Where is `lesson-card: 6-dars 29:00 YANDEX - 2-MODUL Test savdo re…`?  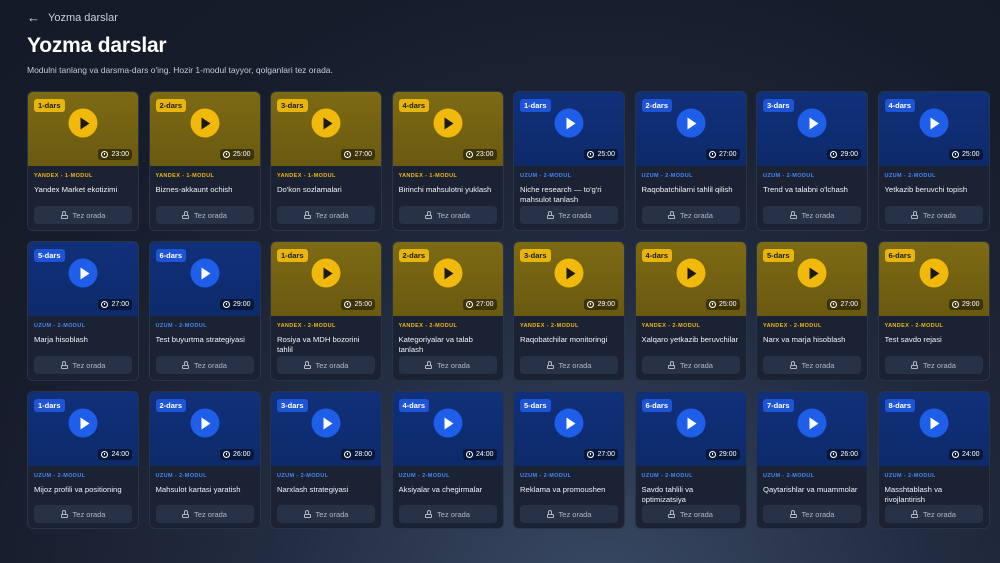 lesson-card: 6-dars 29:00 YANDEX - 2-MODUL Test savdo re… is located at coordinates (933, 311).